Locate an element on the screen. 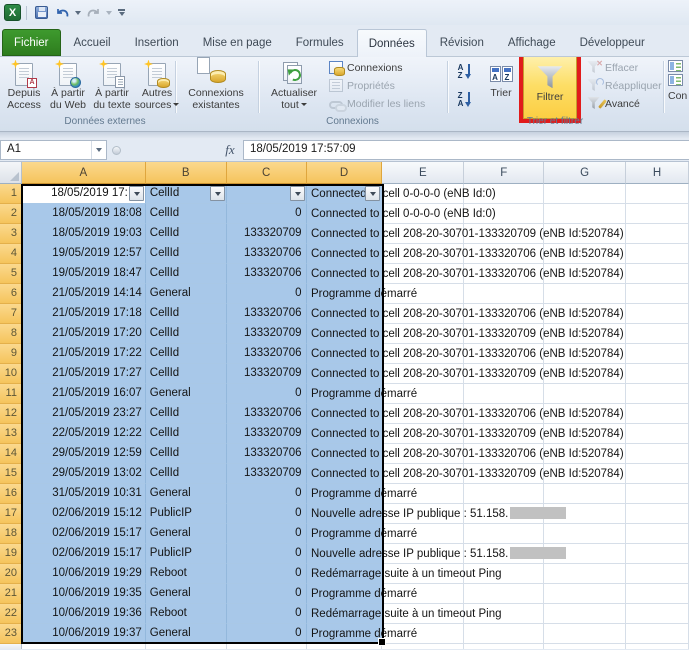 The height and width of the screenshot is (650, 689). cell-C6: 0 is located at coordinates (266, 294).